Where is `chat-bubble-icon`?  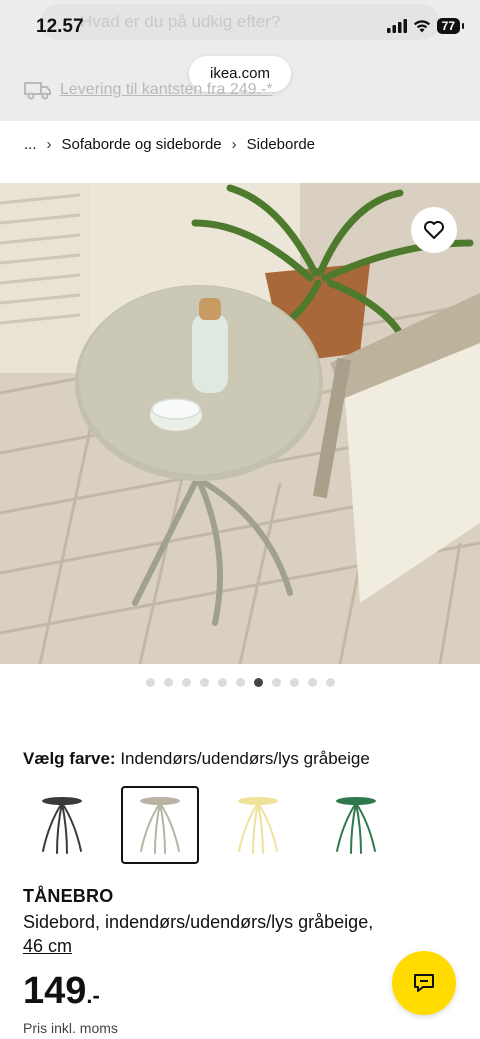
chat-bubble-icon is located at coordinates (424, 983).